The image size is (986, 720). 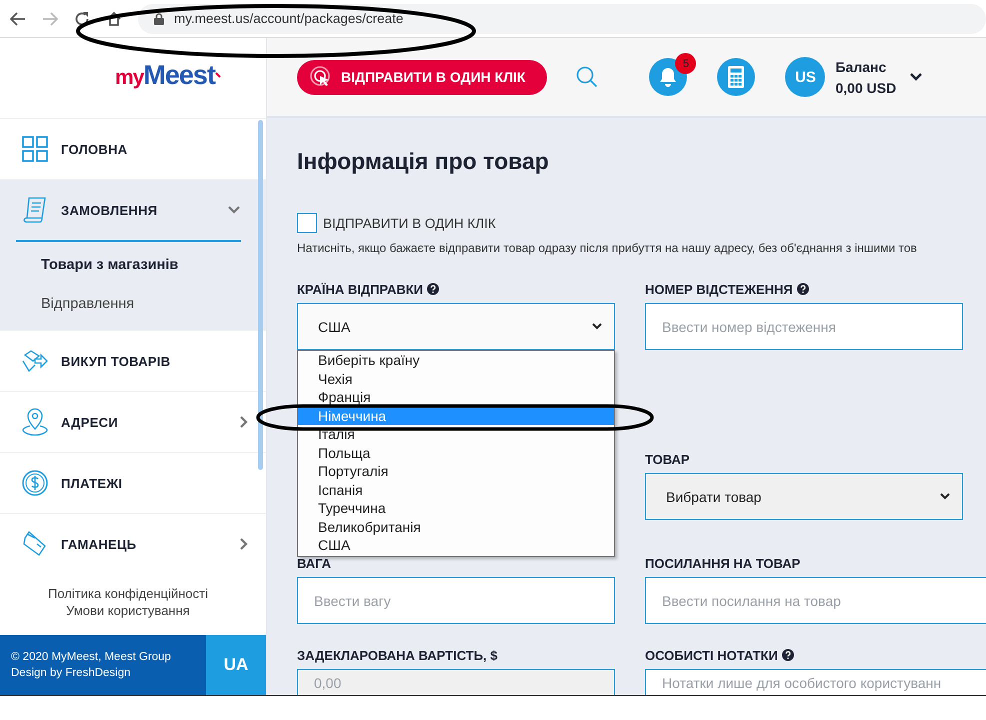 I want to click on dropdown-option: Франція, so click(x=456, y=397).